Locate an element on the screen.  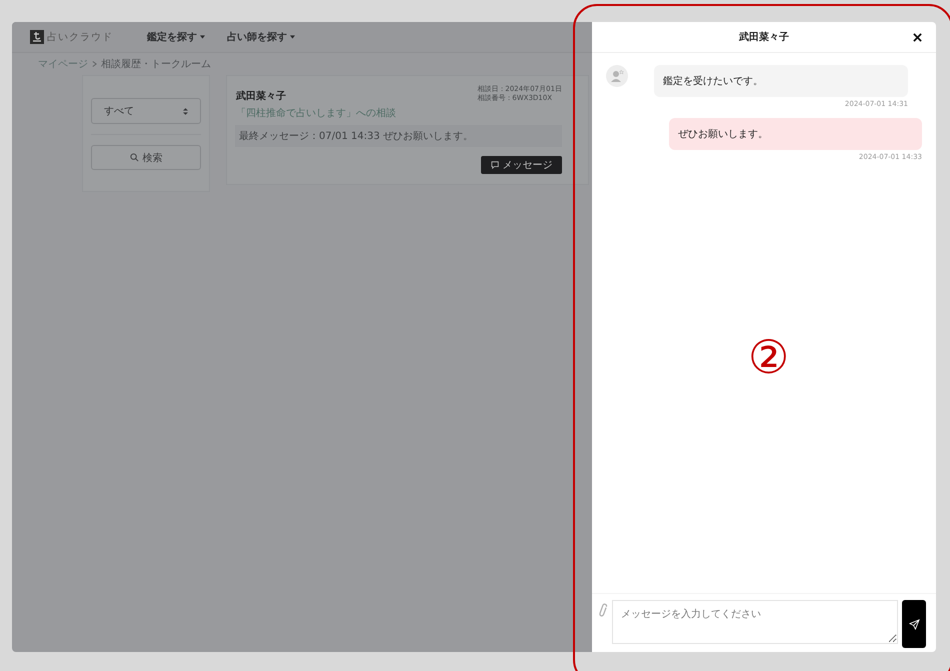
breadcrumb-current: 相談履歴・トークルーム is located at coordinates (156, 64).